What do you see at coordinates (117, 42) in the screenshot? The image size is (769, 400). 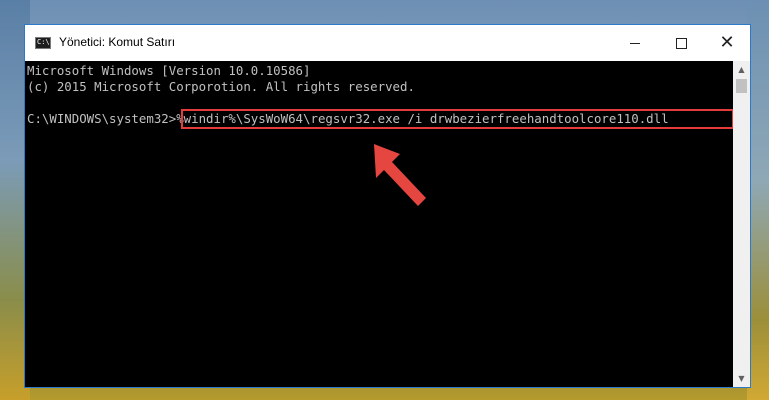 I see `window-title: Yönetici: Komut Satırı` at bounding box center [117, 42].